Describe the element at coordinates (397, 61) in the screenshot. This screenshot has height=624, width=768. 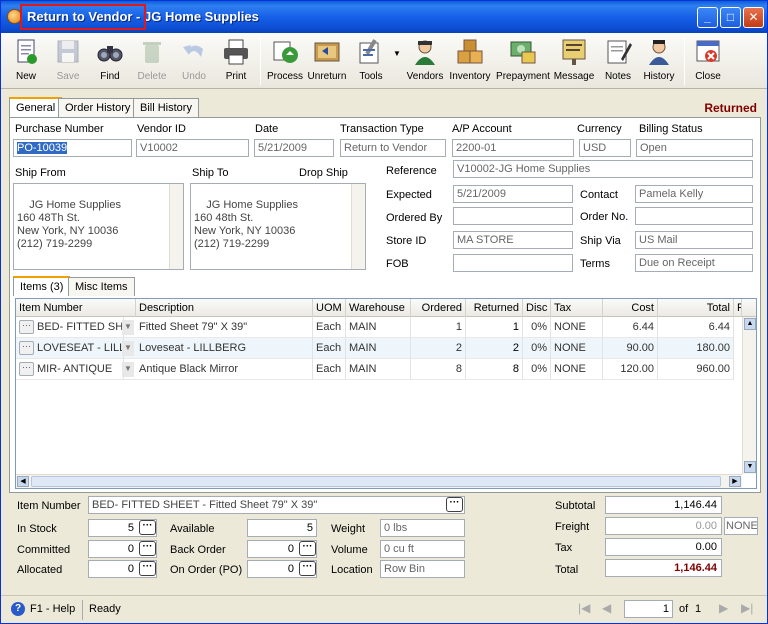
I see `tools-dropdown-arrow: ▼` at that location.